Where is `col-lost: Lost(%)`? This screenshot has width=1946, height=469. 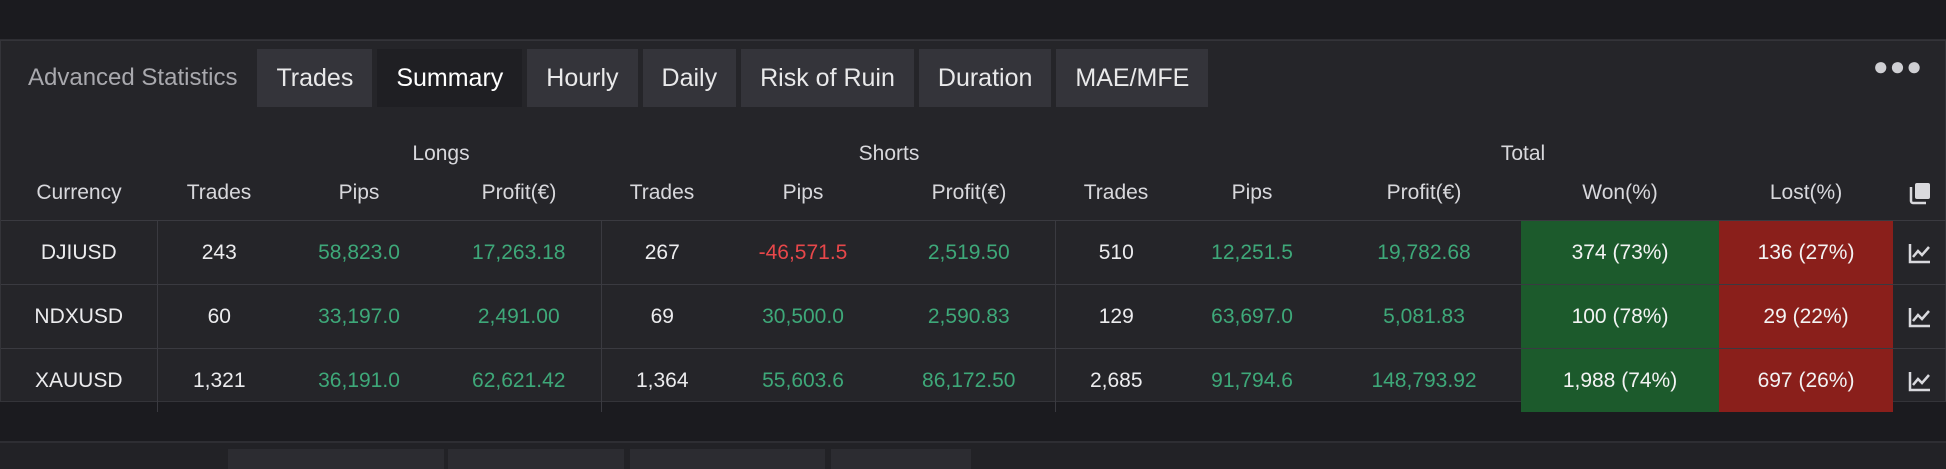 col-lost: Lost(%) is located at coordinates (1806, 192).